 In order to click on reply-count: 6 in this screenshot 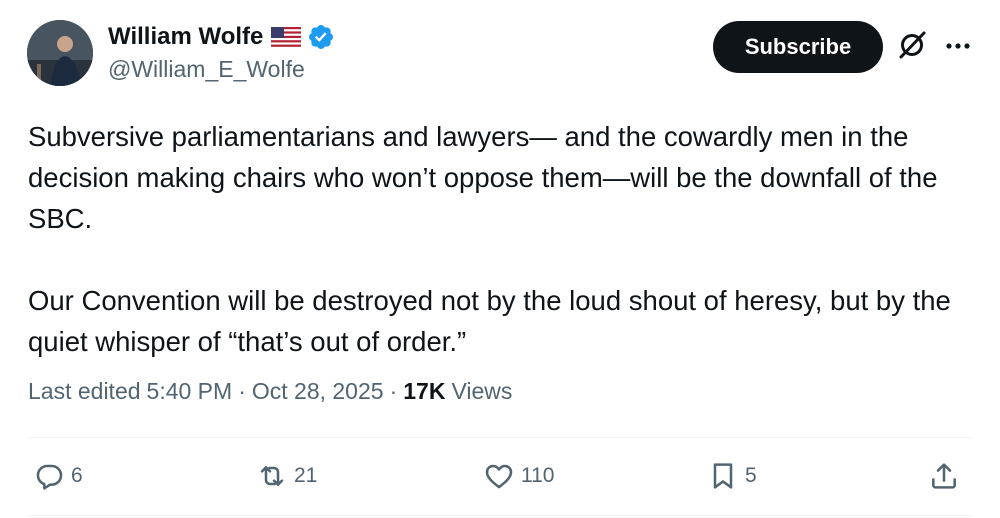, I will do `click(77, 475)`.